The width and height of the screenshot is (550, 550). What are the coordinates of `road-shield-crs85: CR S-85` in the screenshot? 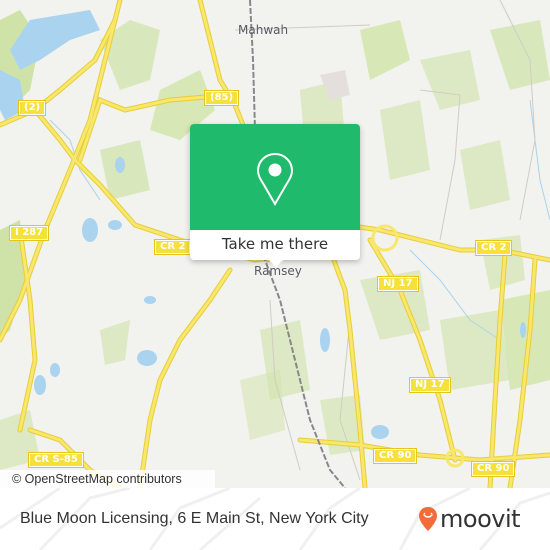 It's located at (56, 460).